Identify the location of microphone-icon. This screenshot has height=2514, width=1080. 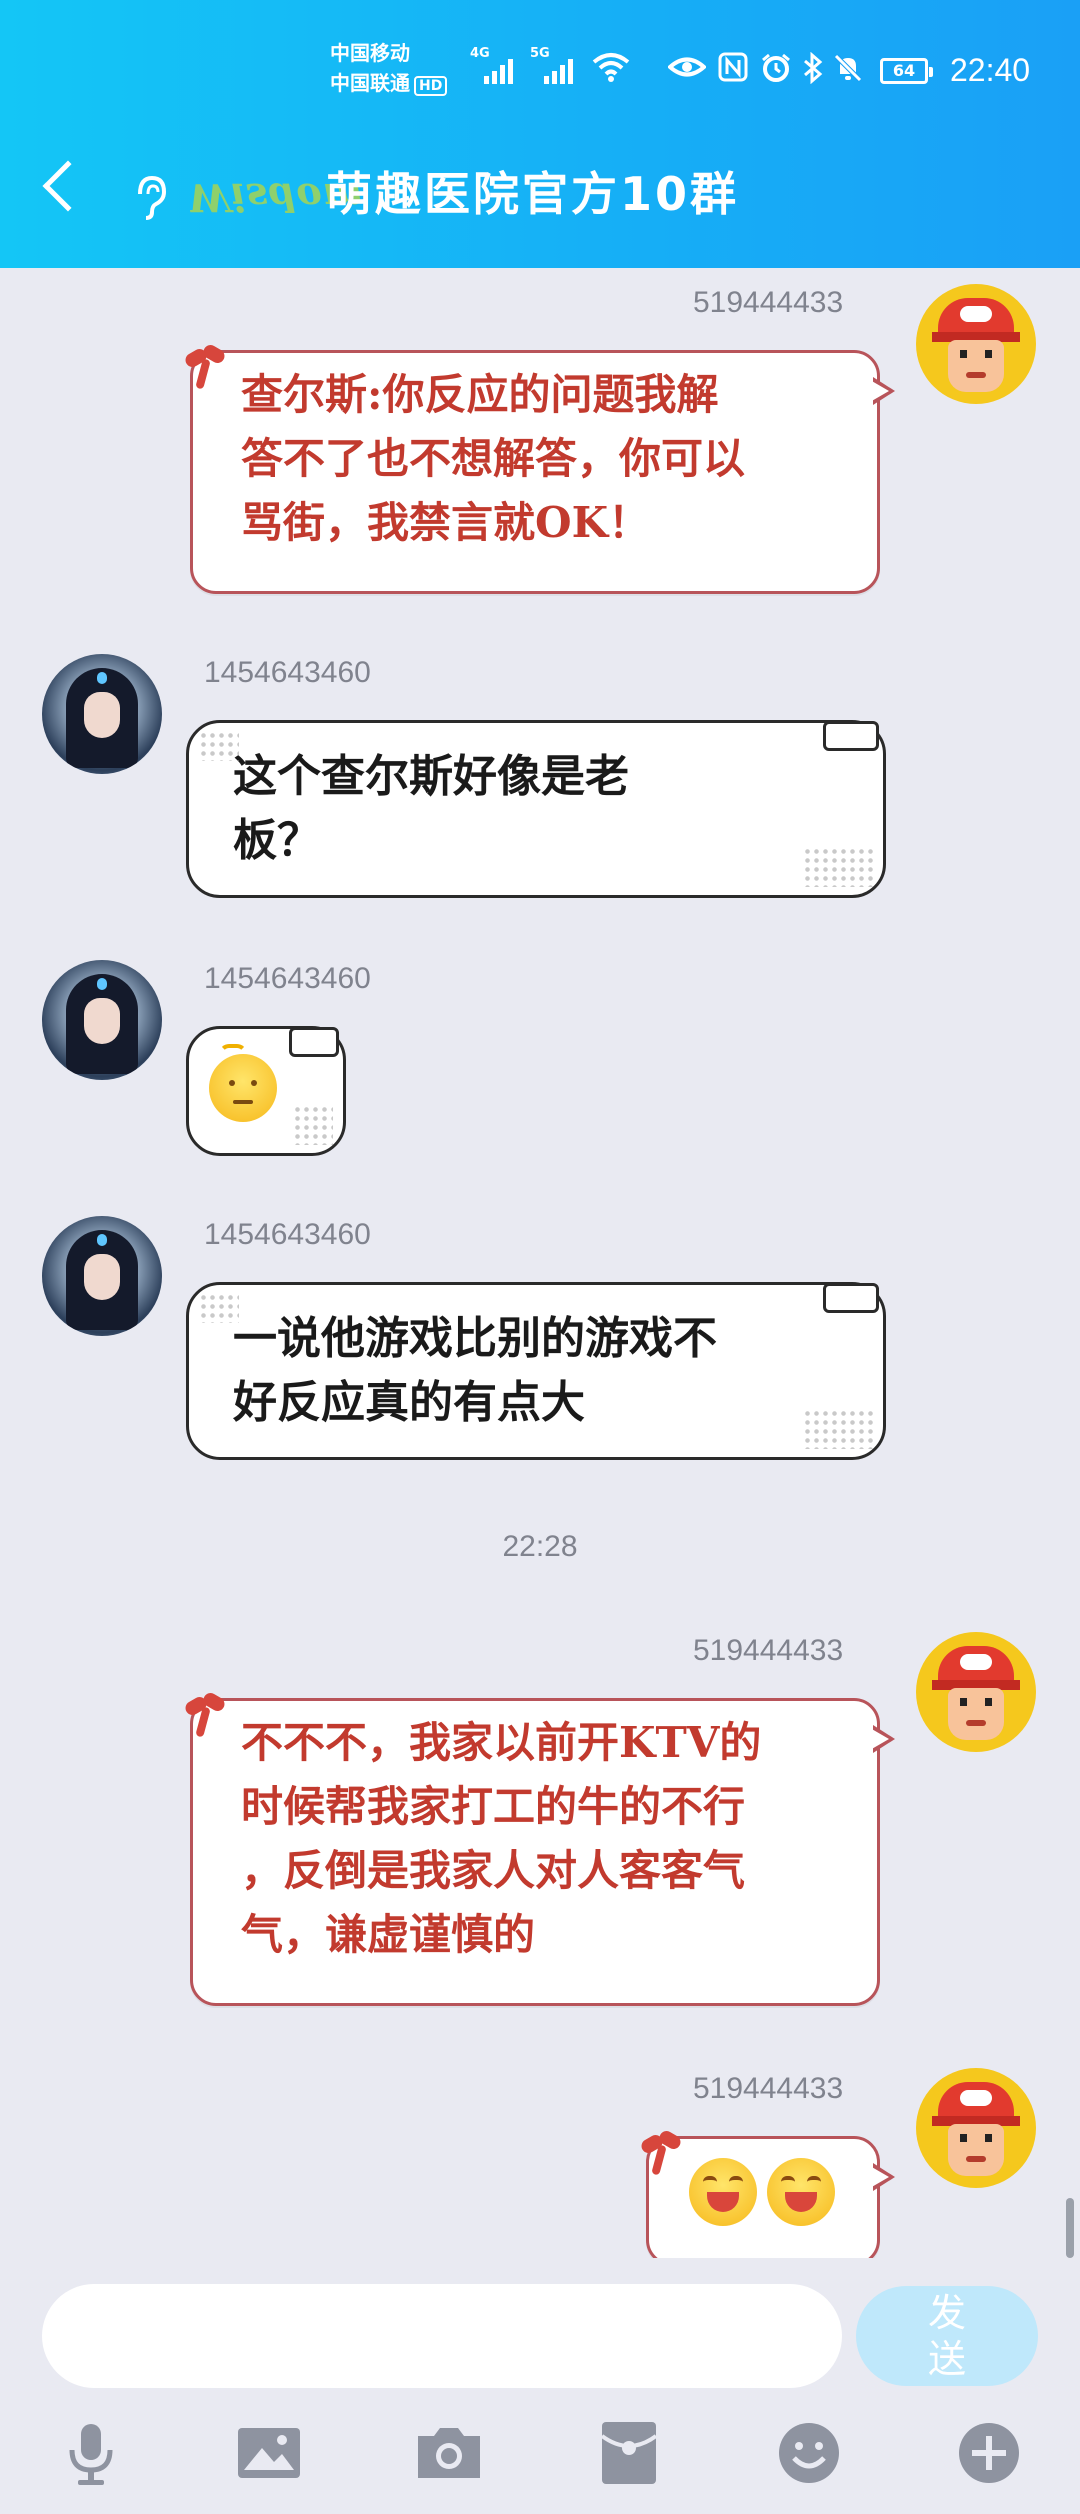
(91, 2453).